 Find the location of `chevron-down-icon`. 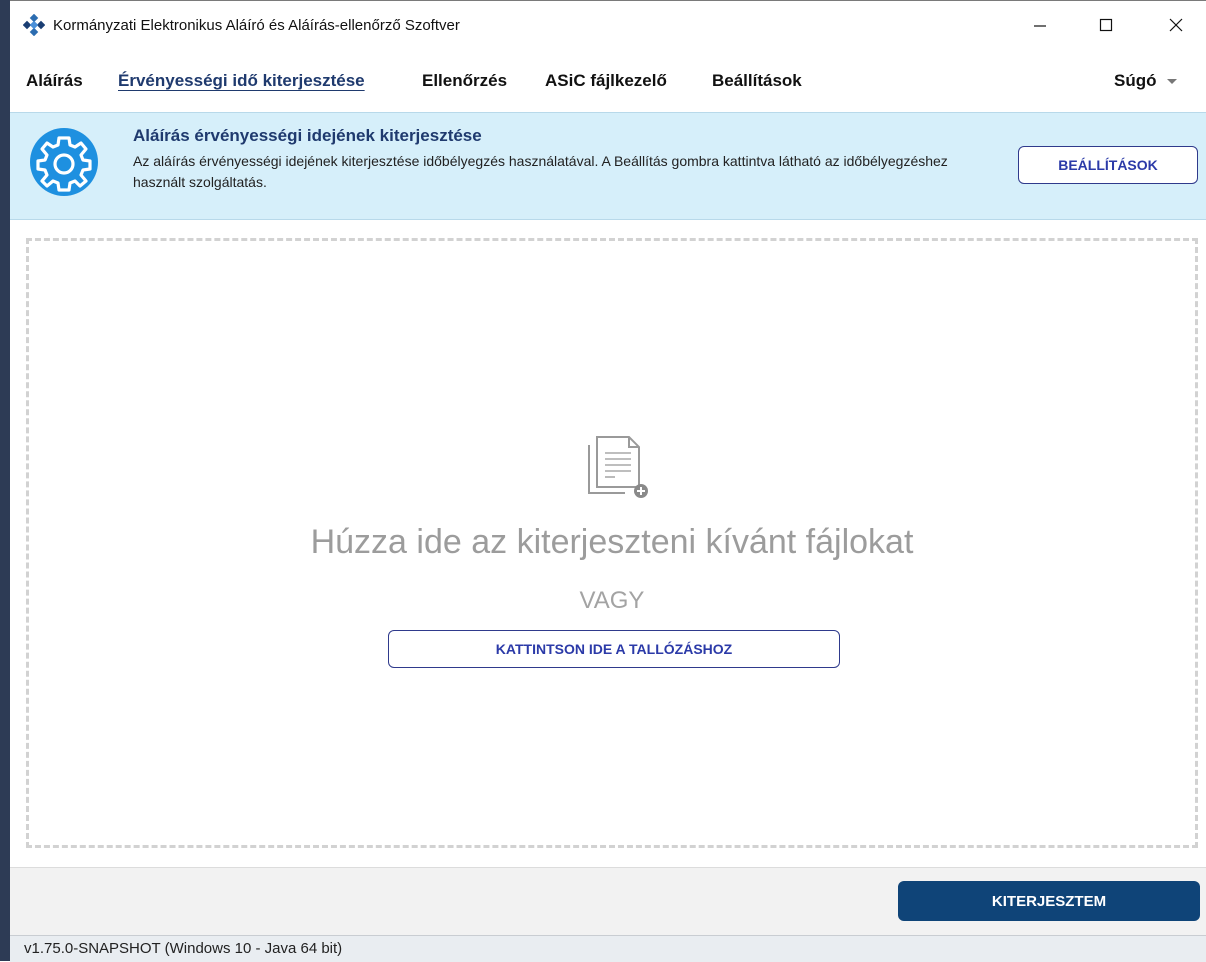

chevron-down-icon is located at coordinates (1171, 82).